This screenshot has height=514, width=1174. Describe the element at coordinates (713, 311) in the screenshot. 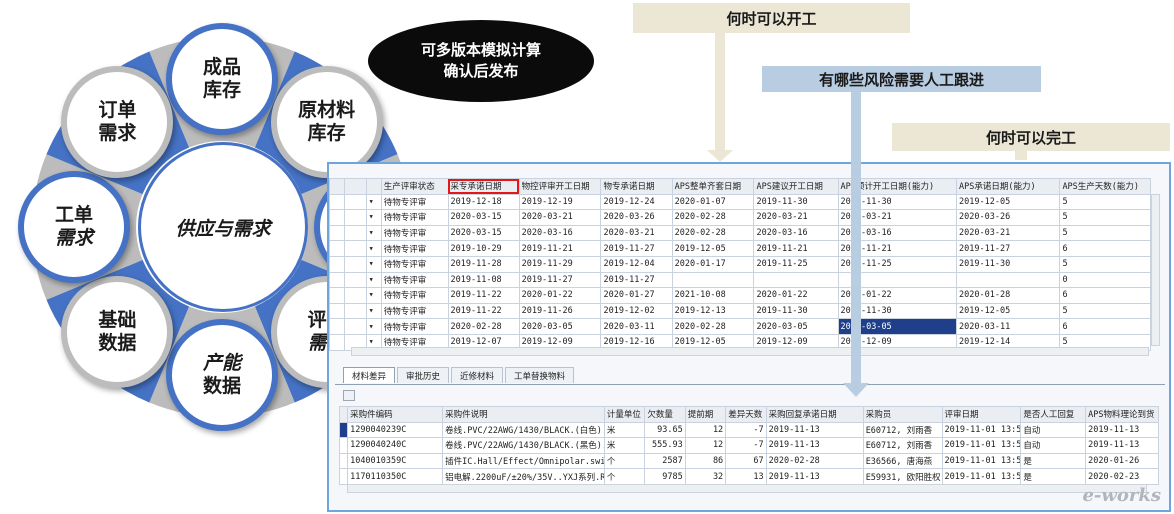

I see `table-cell: 2019-12-13` at that location.